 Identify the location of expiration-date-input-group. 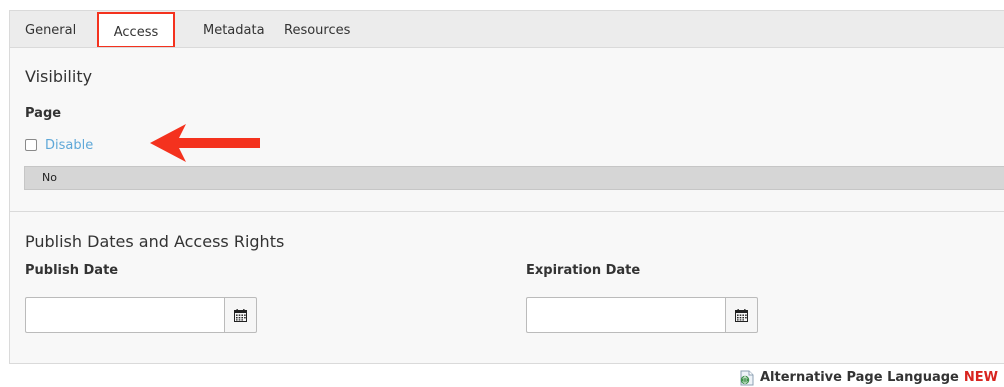
(642, 315).